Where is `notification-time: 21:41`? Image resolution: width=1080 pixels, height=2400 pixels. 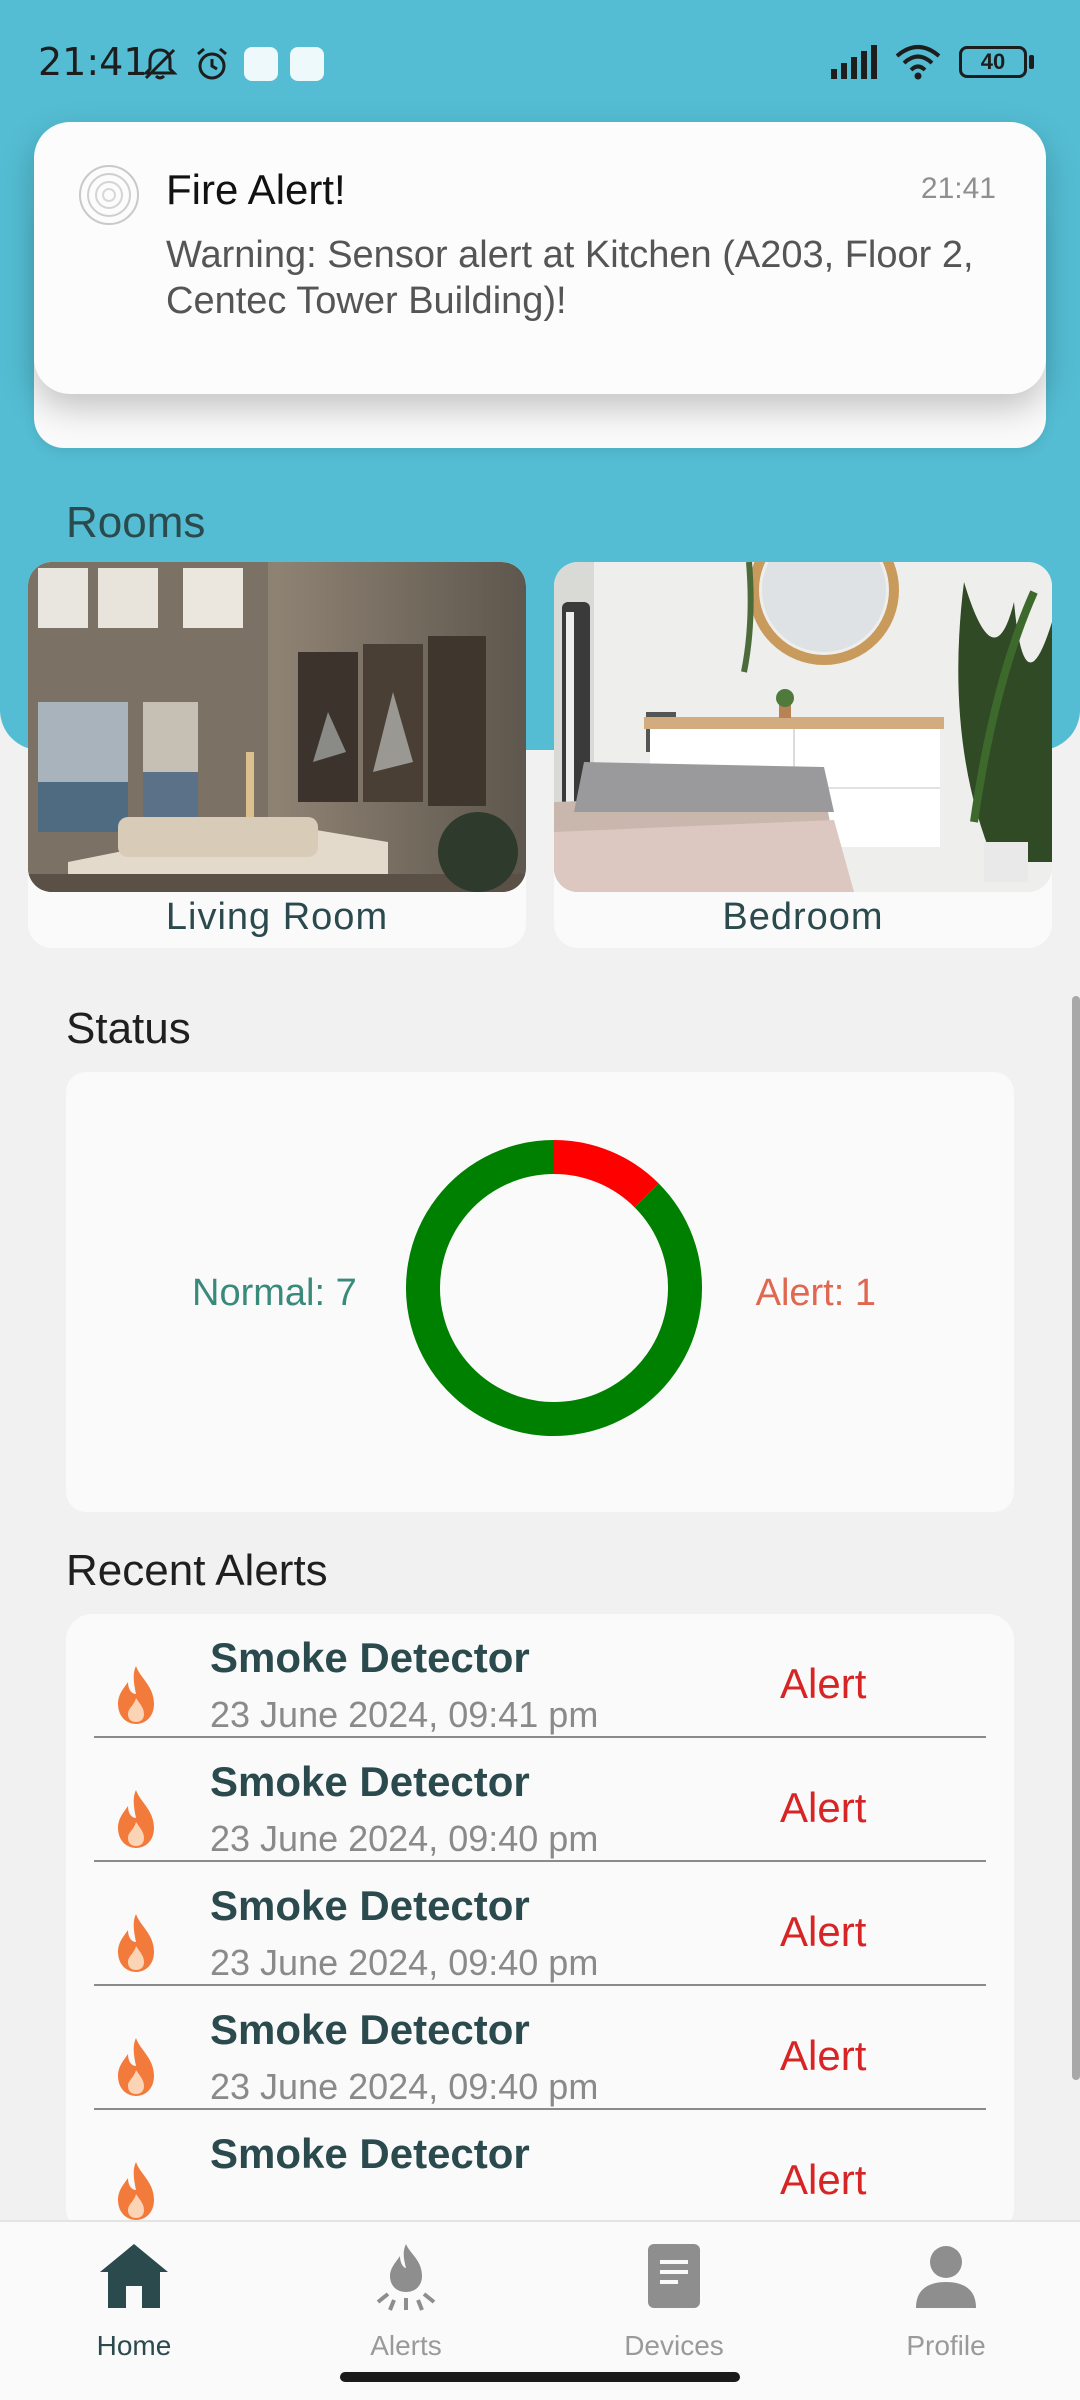 notification-time: 21:41 is located at coordinates (958, 188).